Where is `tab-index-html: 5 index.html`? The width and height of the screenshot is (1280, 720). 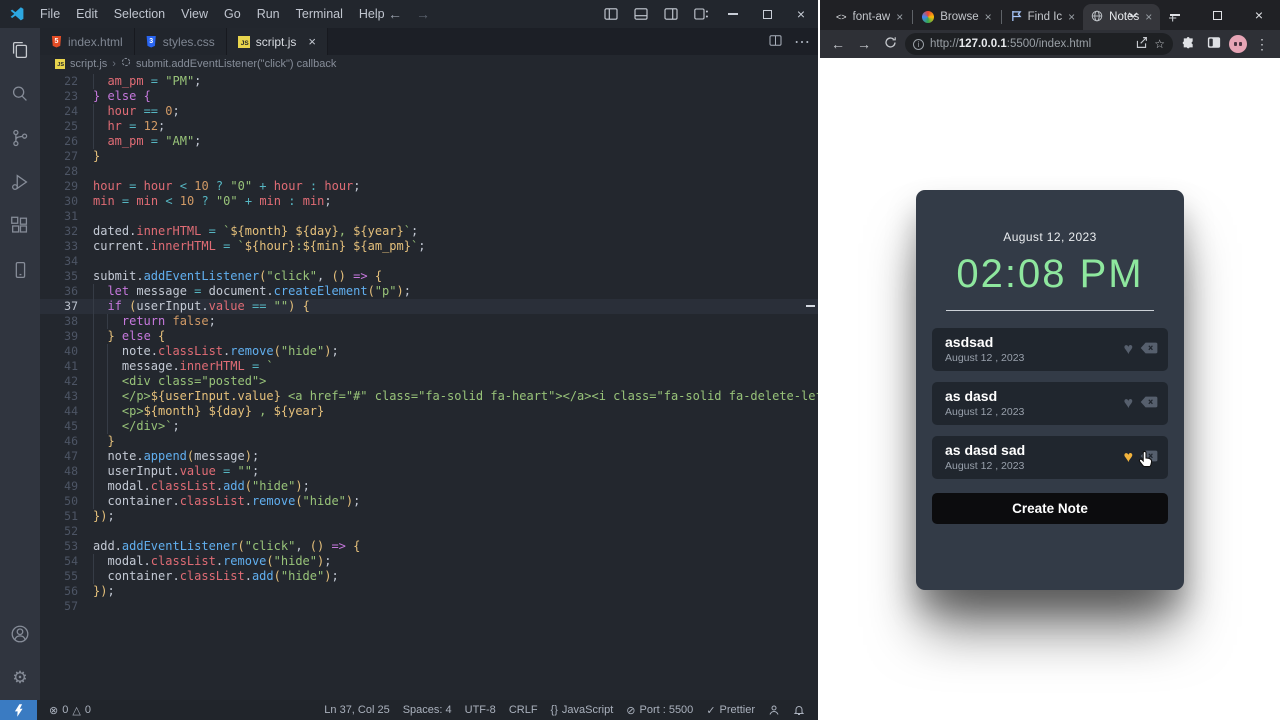 tab-index-html: 5 index.html is located at coordinates (87, 41).